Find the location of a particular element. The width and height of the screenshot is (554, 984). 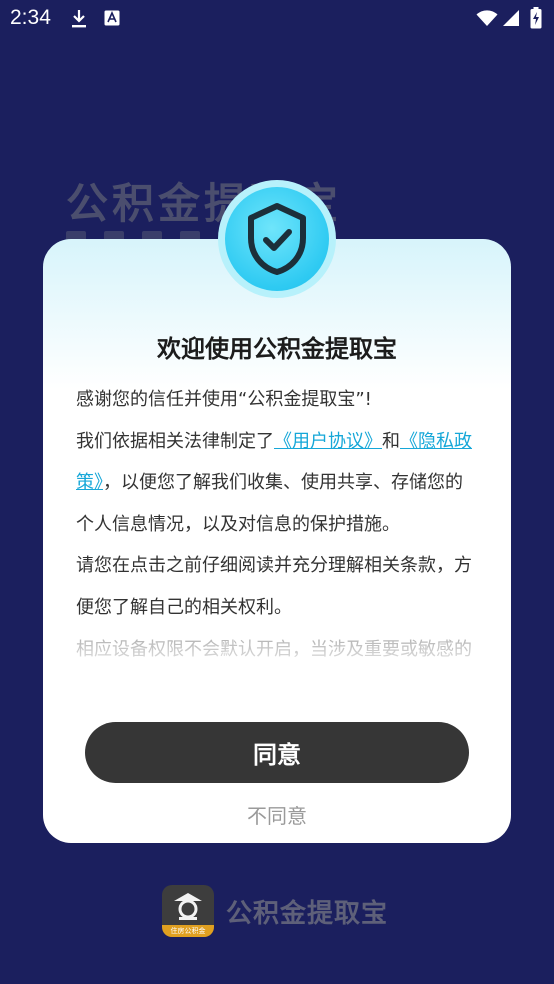

user-agreement-link: 《用户协议》 is located at coordinates (328, 441).